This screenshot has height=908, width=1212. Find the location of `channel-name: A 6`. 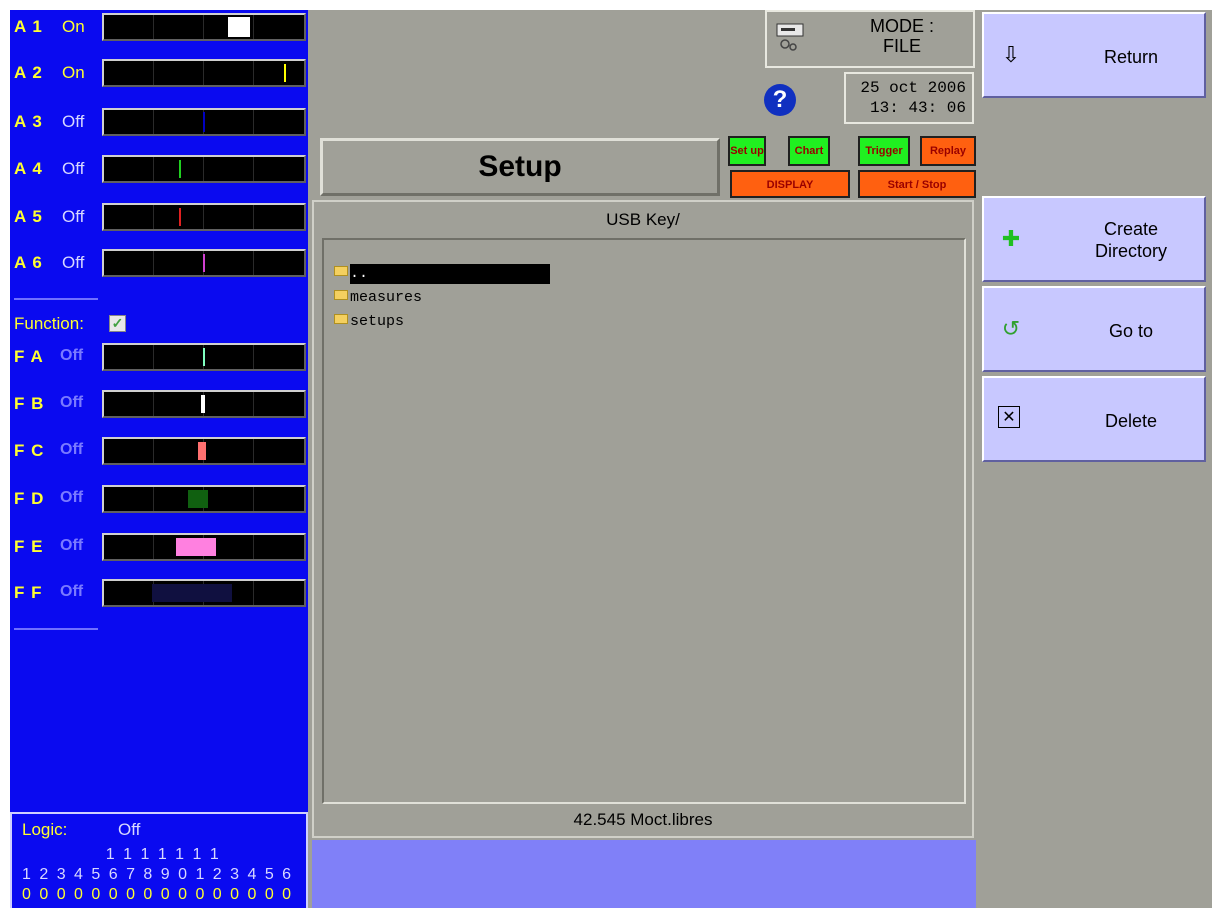

channel-name: A 6 is located at coordinates (28, 262).